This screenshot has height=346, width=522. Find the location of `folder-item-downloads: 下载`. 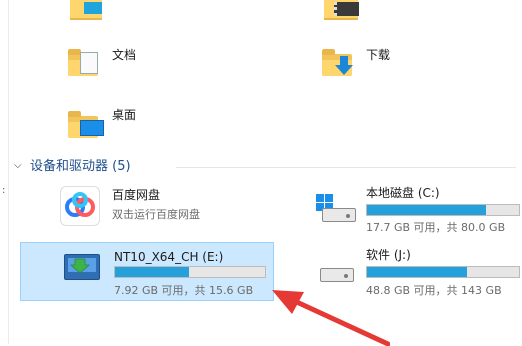

folder-item-downloads: 下载 is located at coordinates (410, 64).